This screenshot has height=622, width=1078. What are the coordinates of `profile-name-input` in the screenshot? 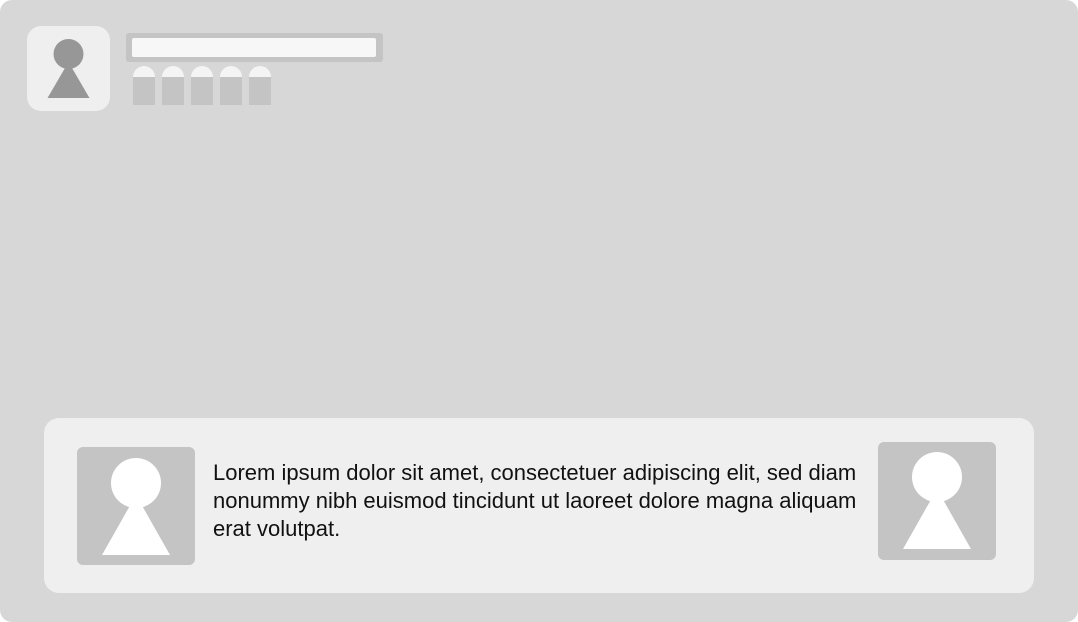 It's located at (254, 47).